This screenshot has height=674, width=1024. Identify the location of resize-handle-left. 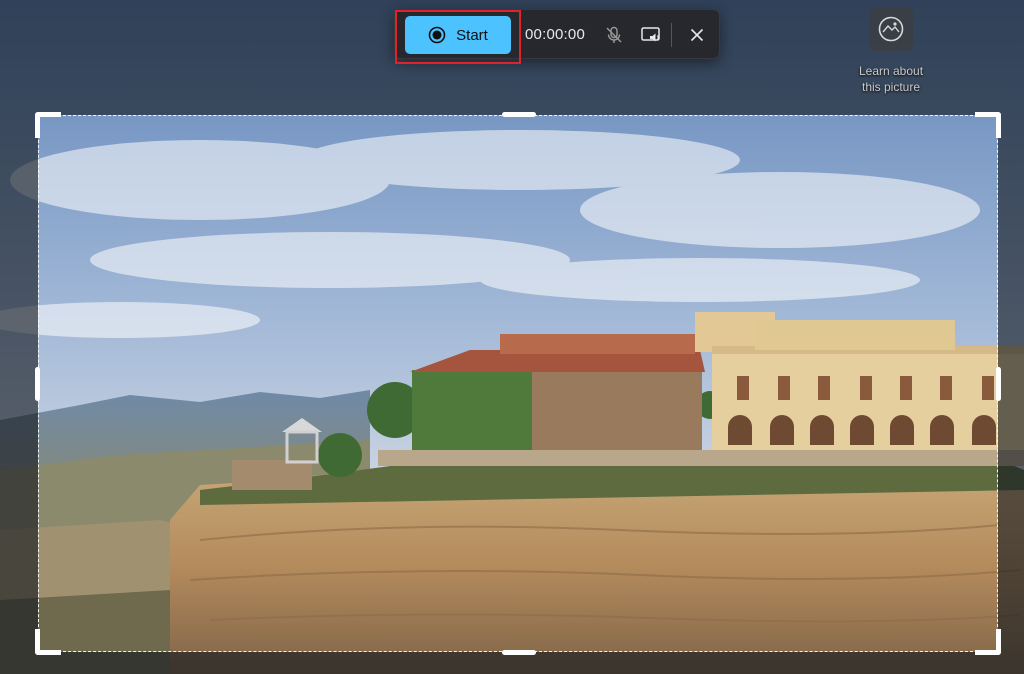
(37, 384).